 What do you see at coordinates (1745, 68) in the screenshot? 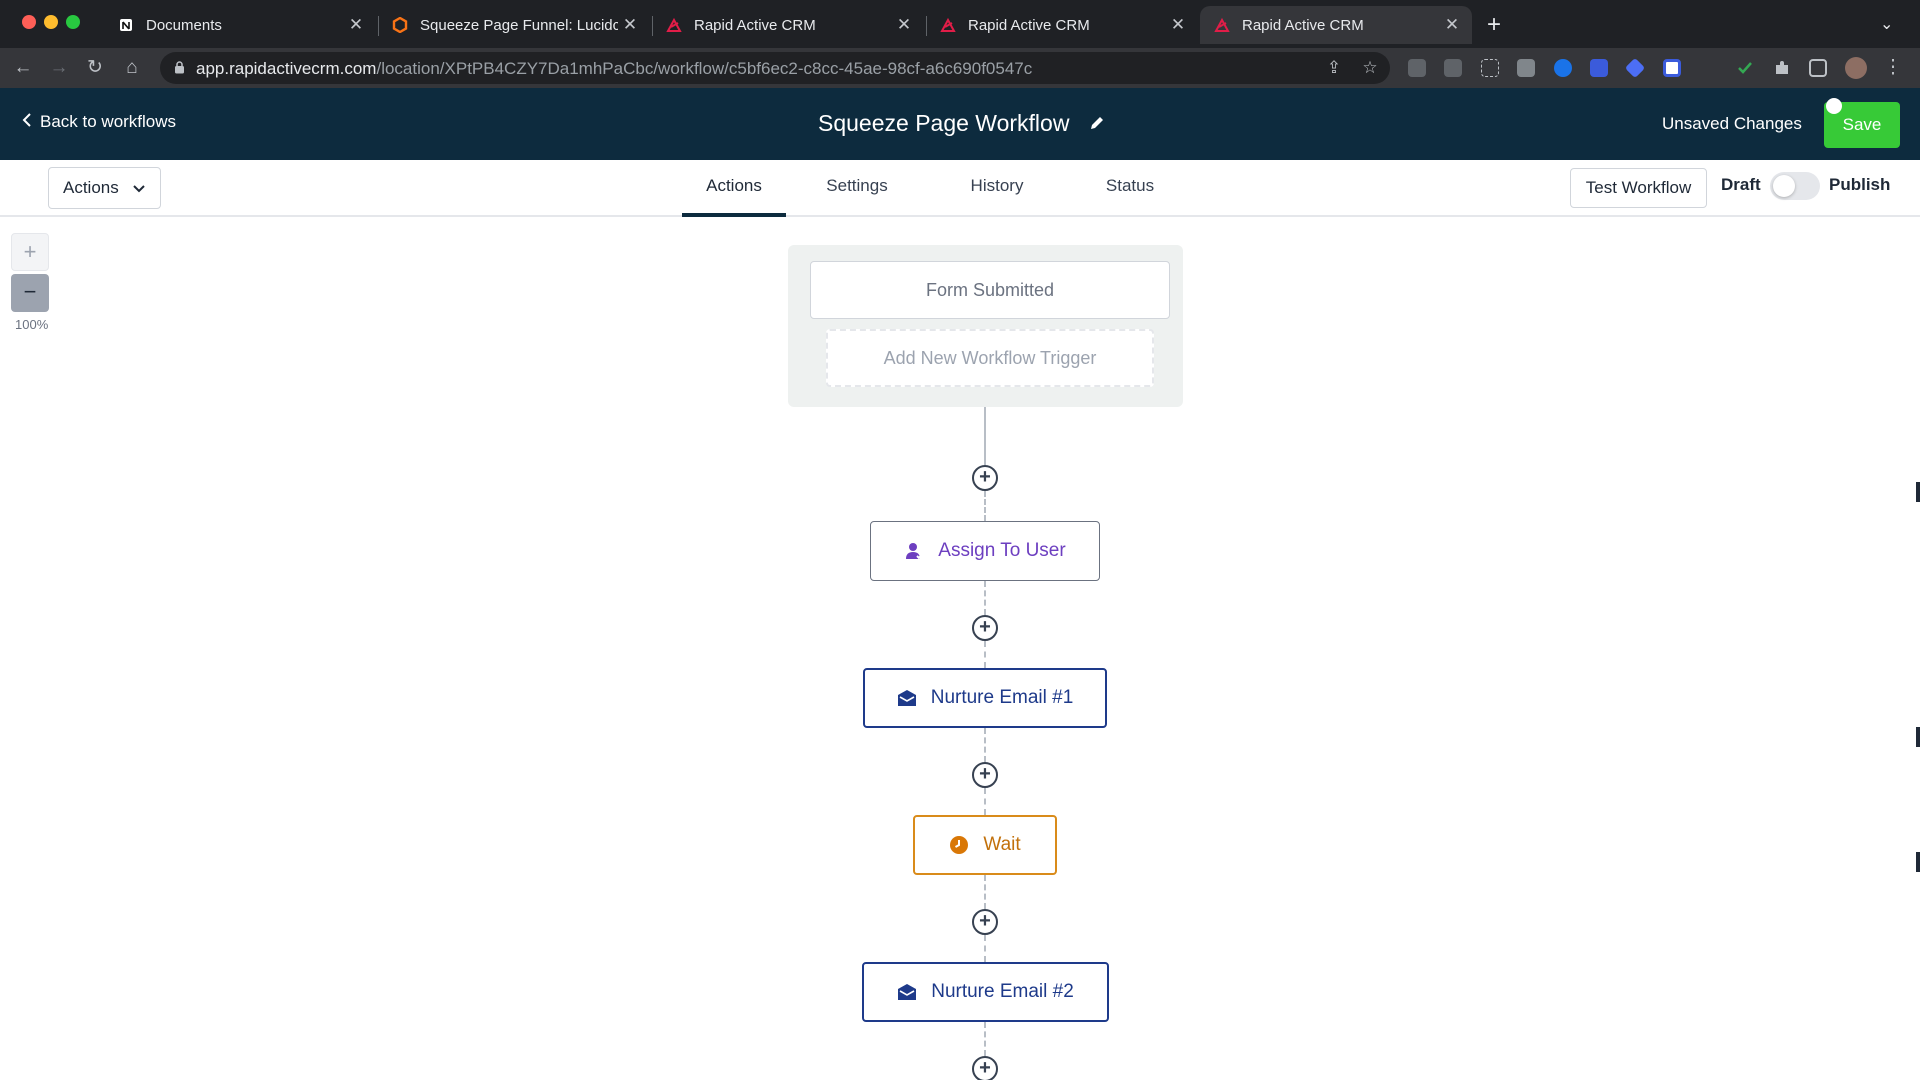
I see `checkmark-extension-icon` at bounding box center [1745, 68].